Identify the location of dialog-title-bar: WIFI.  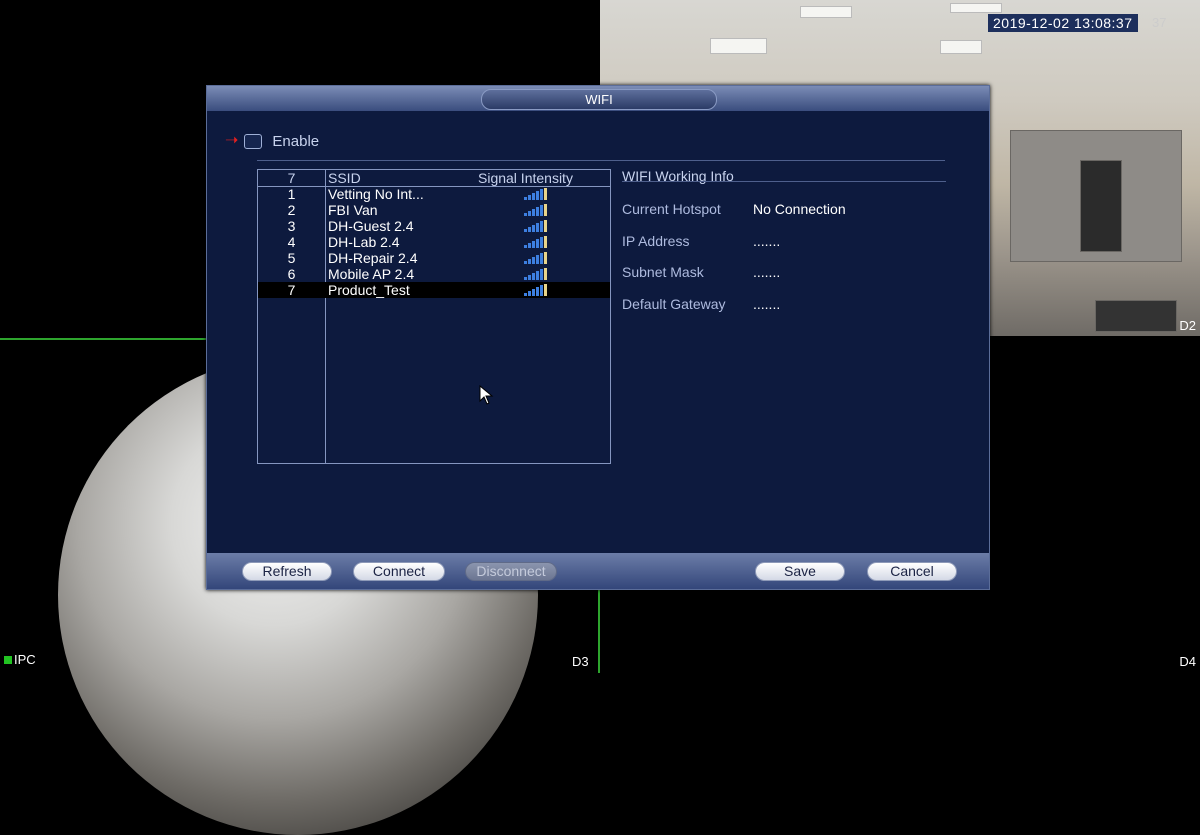
(598, 98).